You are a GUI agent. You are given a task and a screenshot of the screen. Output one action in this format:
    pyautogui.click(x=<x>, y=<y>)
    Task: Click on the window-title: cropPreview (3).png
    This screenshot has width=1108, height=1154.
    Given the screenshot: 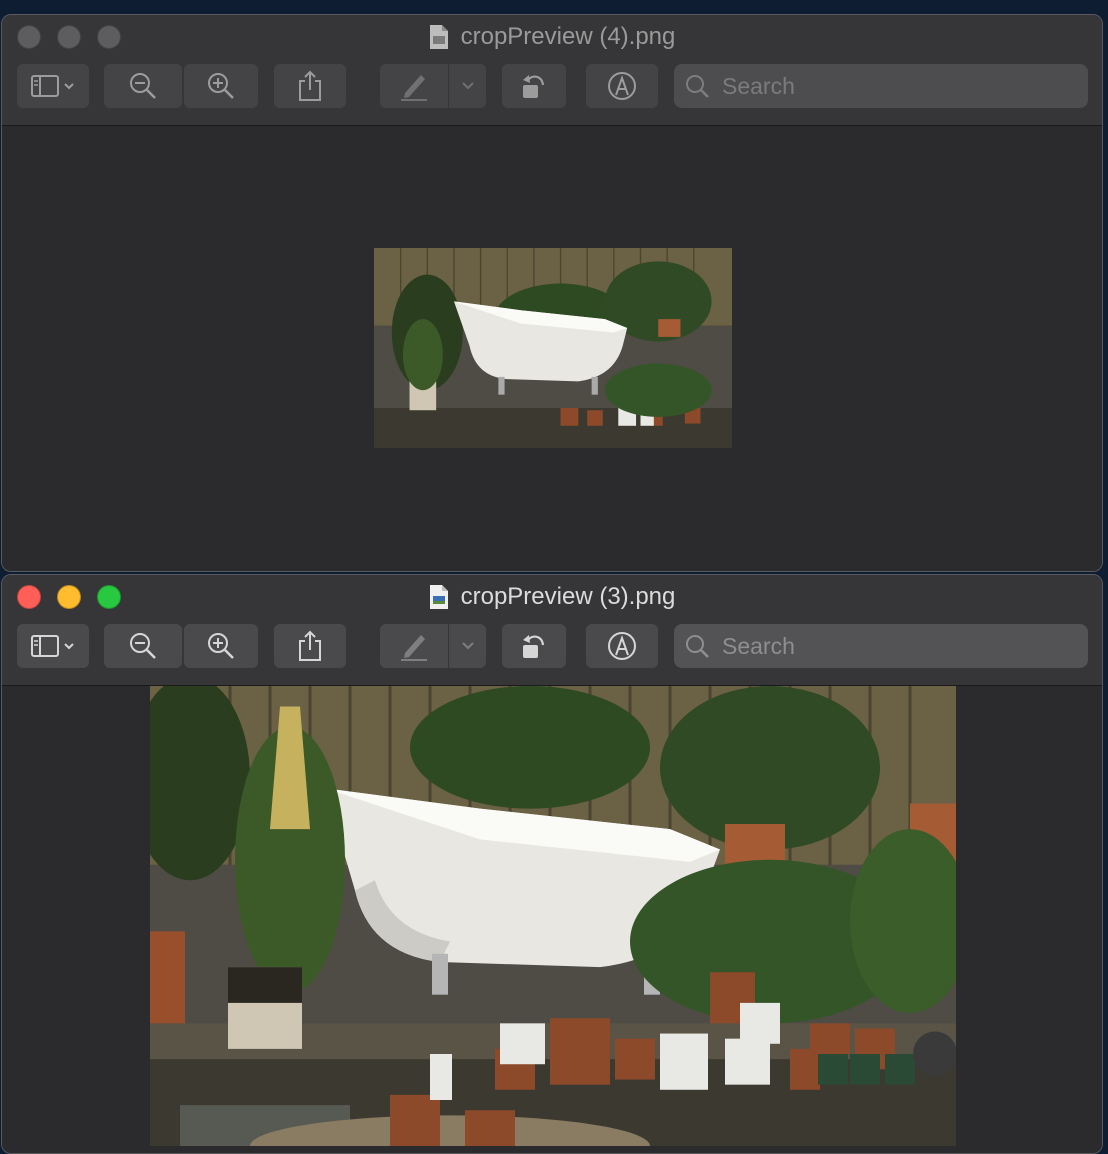 What is the action you would take?
    pyautogui.click(x=552, y=597)
    